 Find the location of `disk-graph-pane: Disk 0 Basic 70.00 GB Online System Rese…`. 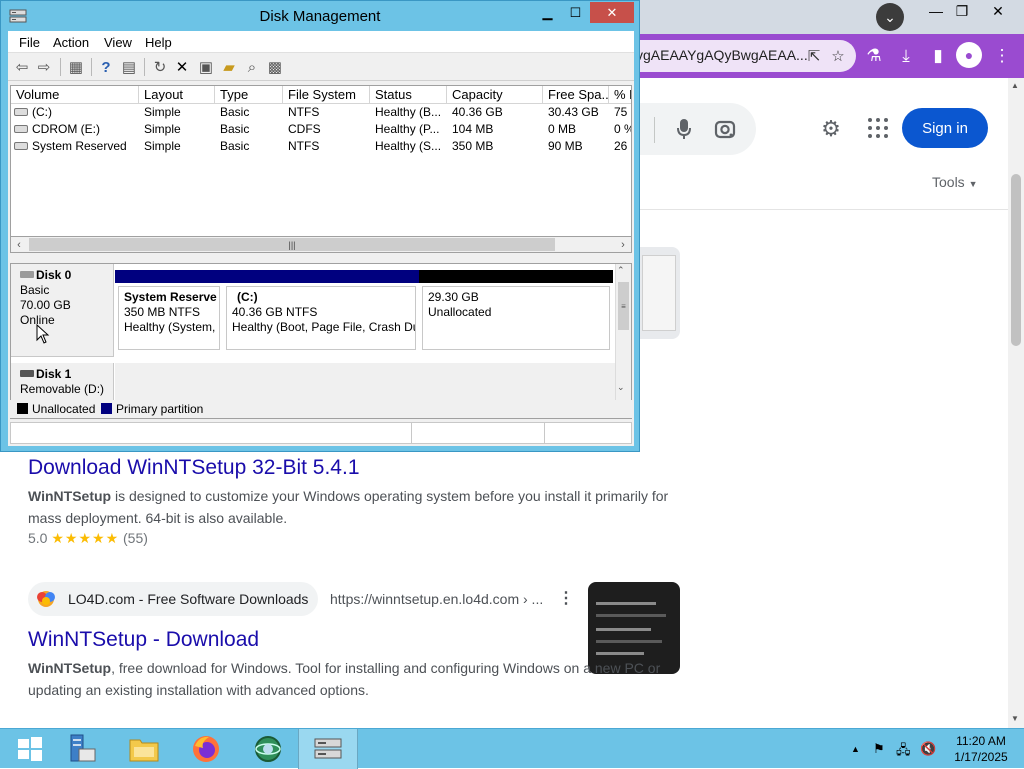

disk-graph-pane: Disk 0 Basic 70.00 GB Online System Rese… is located at coordinates (321, 341).